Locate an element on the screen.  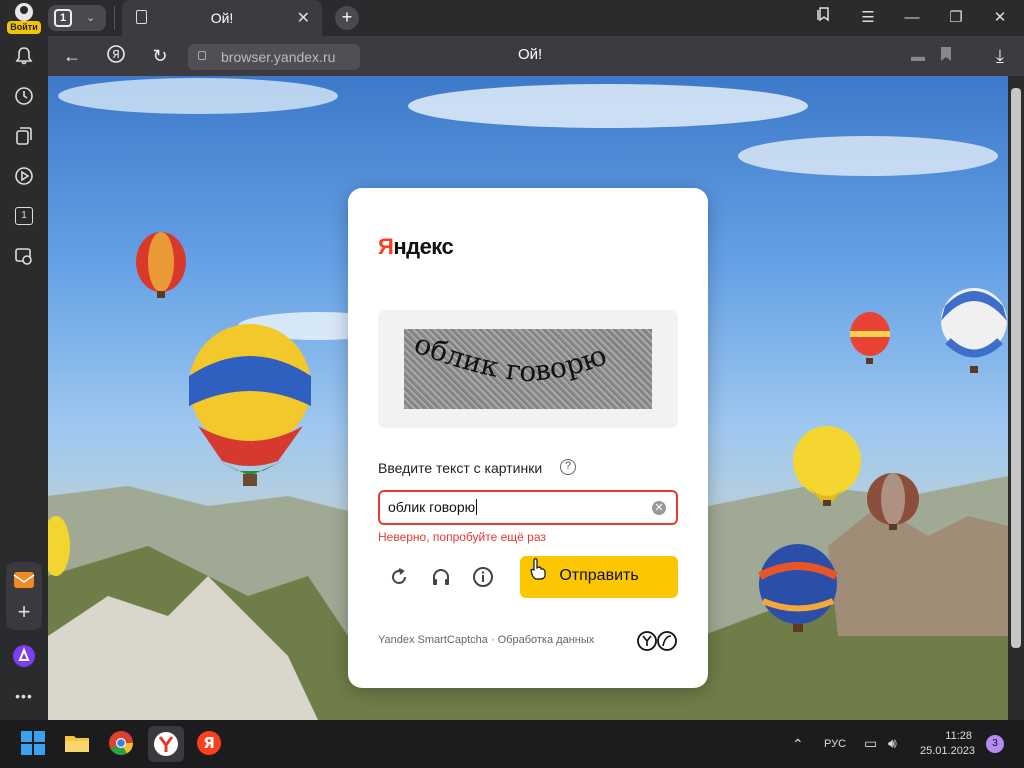
yandex-browser-taskbar-button is located at coordinates (166, 744).